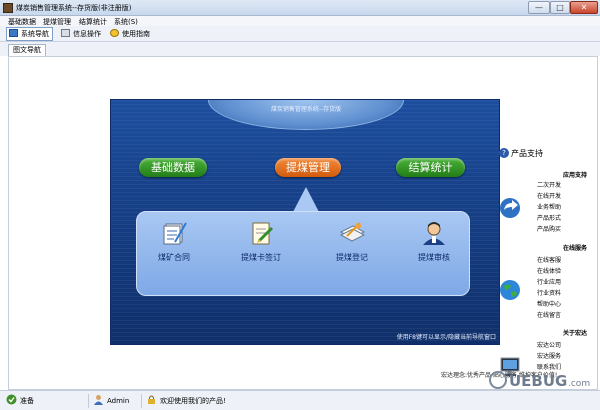 This screenshot has width=600, height=410. I want to click on status-welcome: 欢迎使用我们的产品!, so click(186, 401).